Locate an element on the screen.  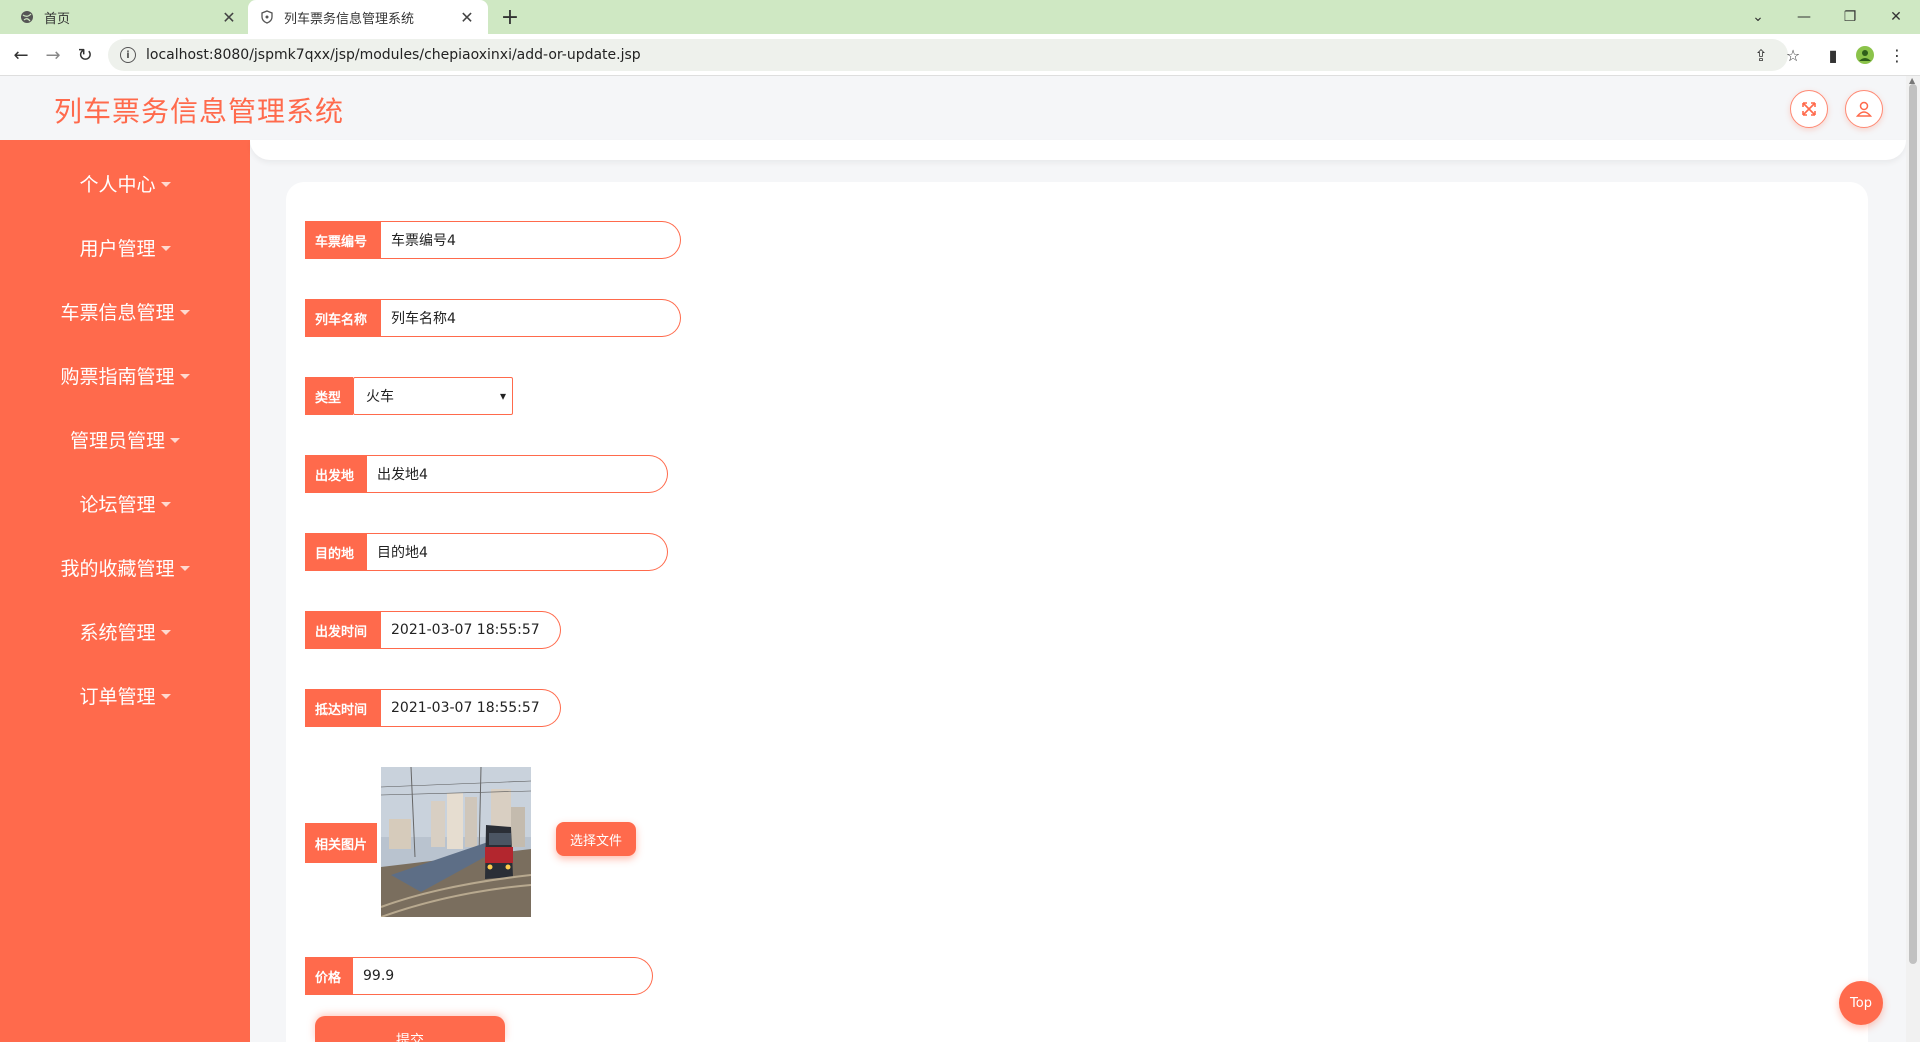
submit-label: 提交 is located at coordinates (410, 1037).